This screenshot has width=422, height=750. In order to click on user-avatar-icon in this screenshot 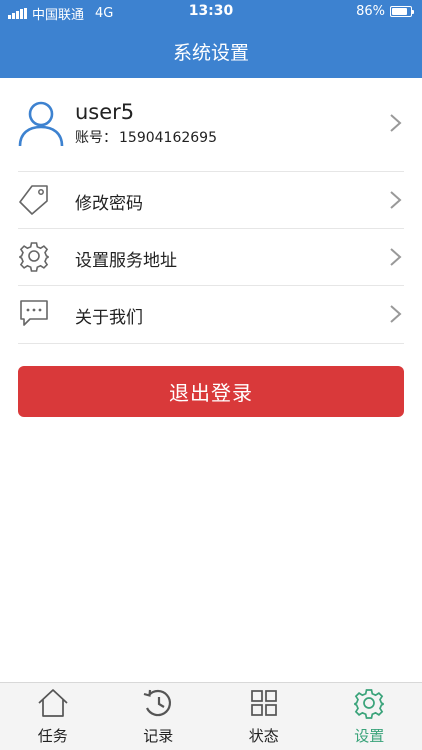, I will do `click(41, 124)`.